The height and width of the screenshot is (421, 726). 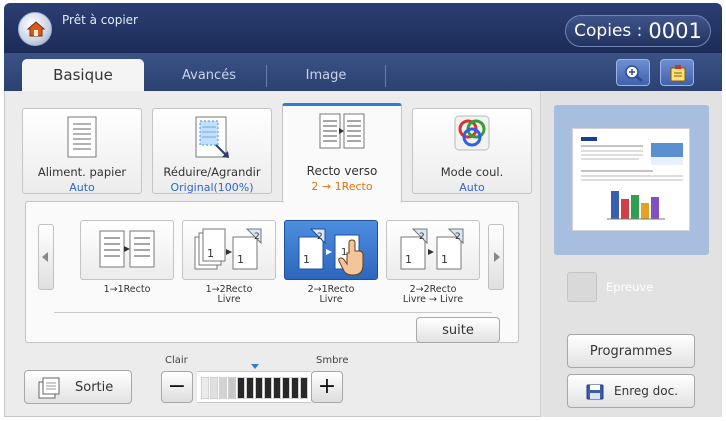 I want to click on clipboard-icon, so click(x=678, y=73).